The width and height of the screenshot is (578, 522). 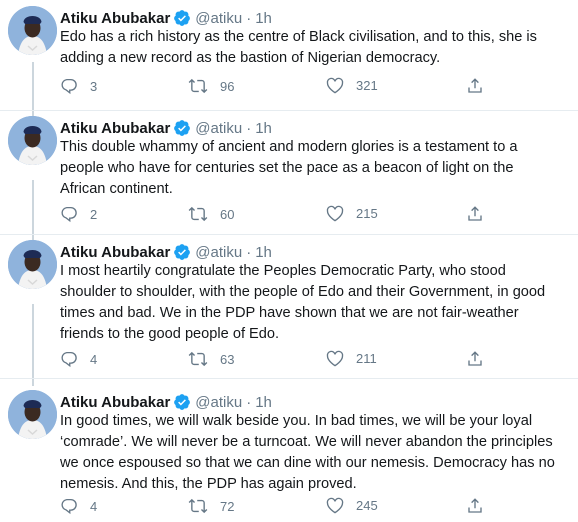 What do you see at coordinates (367, 213) in the screenshot?
I see `like-count: 215` at bounding box center [367, 213].